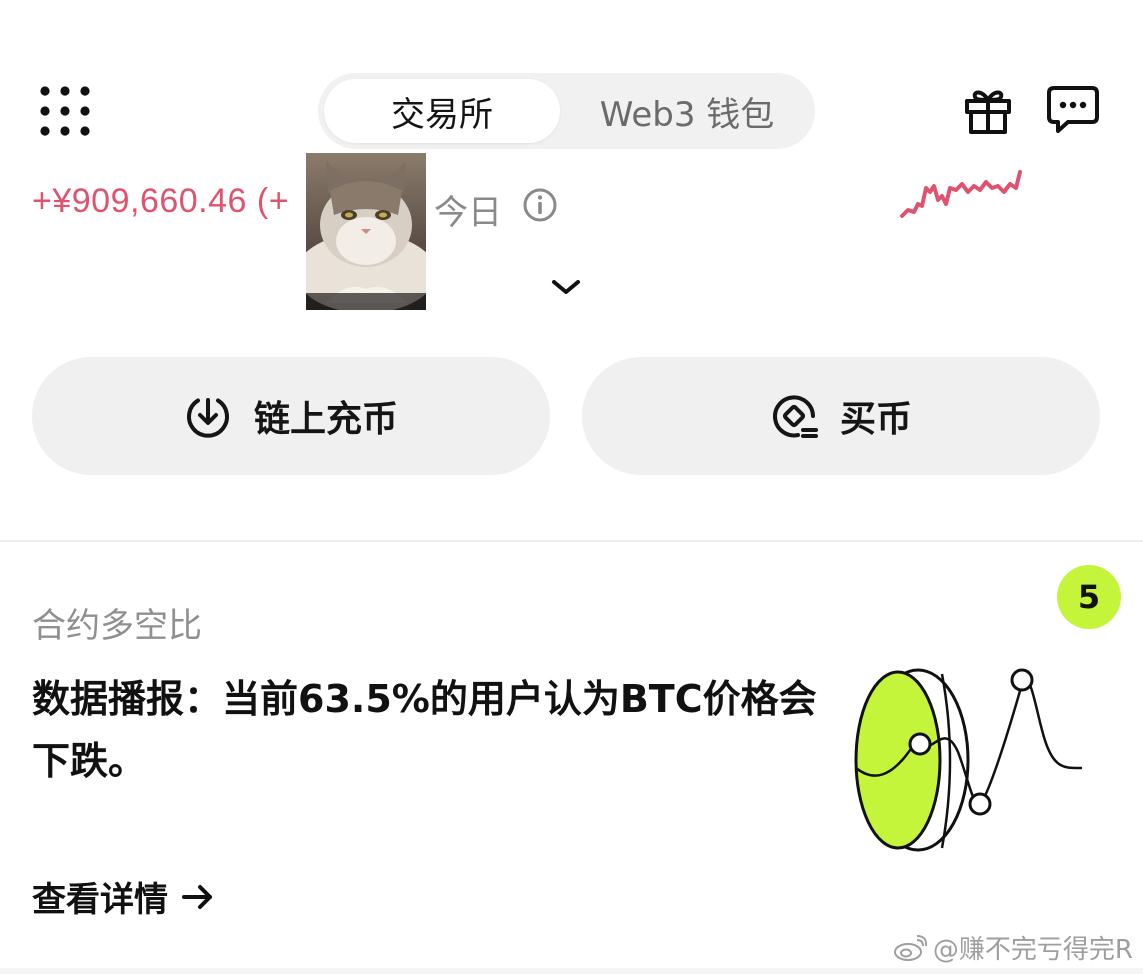 Image resolution: width=1143 pixels, height=974 pixels. What do you see at coordinates (875, 419) in the screenshot?
I see `buy-label: 买币` at bounding box center [875, 419].